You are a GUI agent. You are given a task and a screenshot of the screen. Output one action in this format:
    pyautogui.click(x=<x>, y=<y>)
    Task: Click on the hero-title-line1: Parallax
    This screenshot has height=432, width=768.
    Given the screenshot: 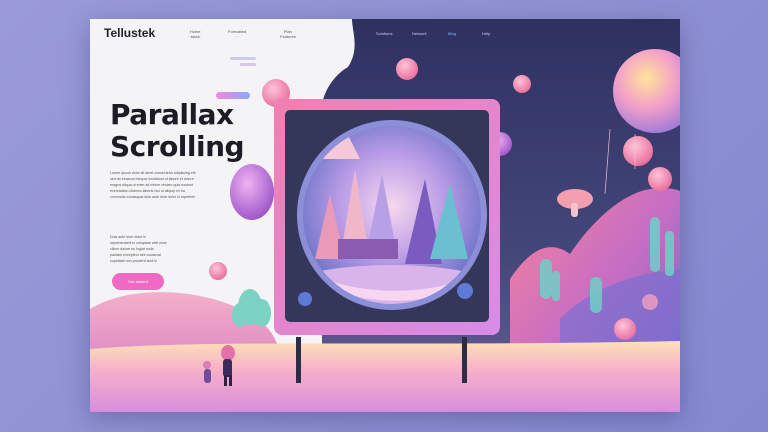 What is the action you would take?
    pyautogui.click(x=172, y=114)
    